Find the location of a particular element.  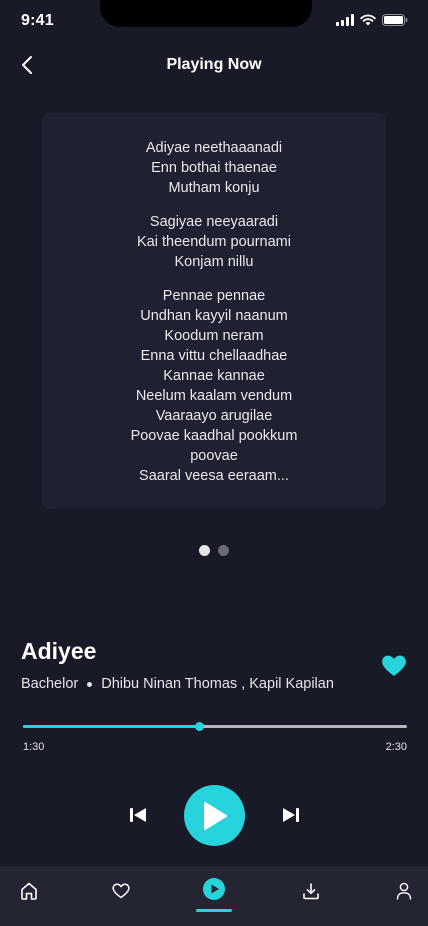

play-circle-icon is located at coordinates (214, 889).